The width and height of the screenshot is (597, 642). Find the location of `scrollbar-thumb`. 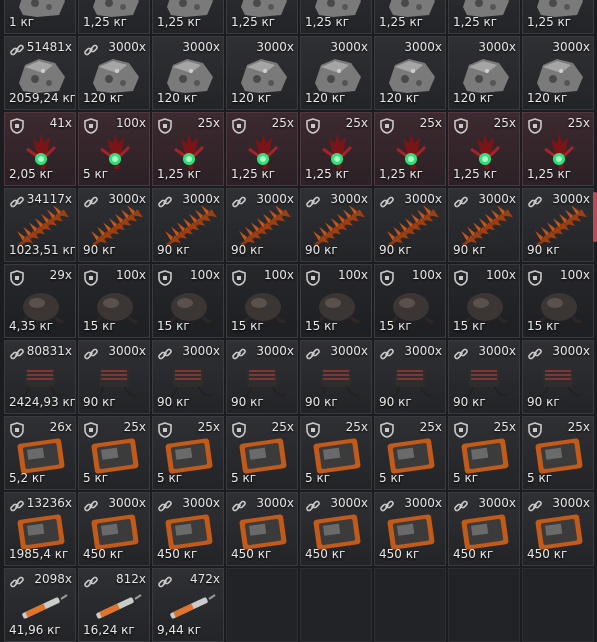

scrollbar-thumb is located at coordinates (595, 217).